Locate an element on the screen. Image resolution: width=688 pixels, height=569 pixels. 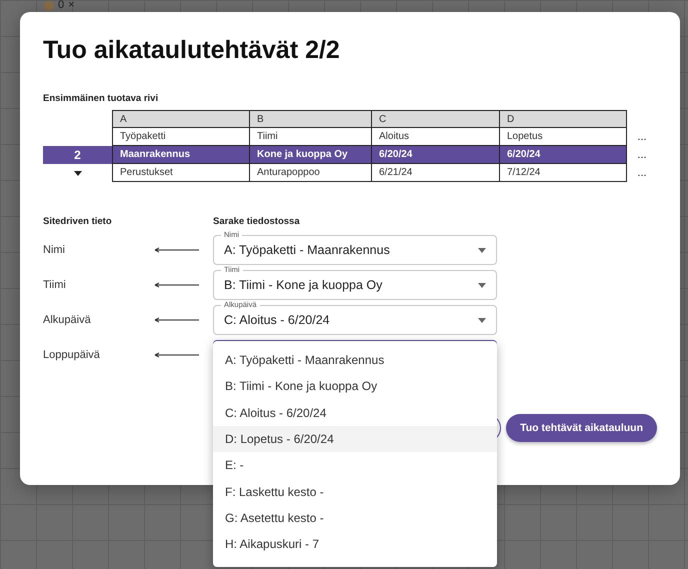
column-header: D is located at coordinates (563, 119).